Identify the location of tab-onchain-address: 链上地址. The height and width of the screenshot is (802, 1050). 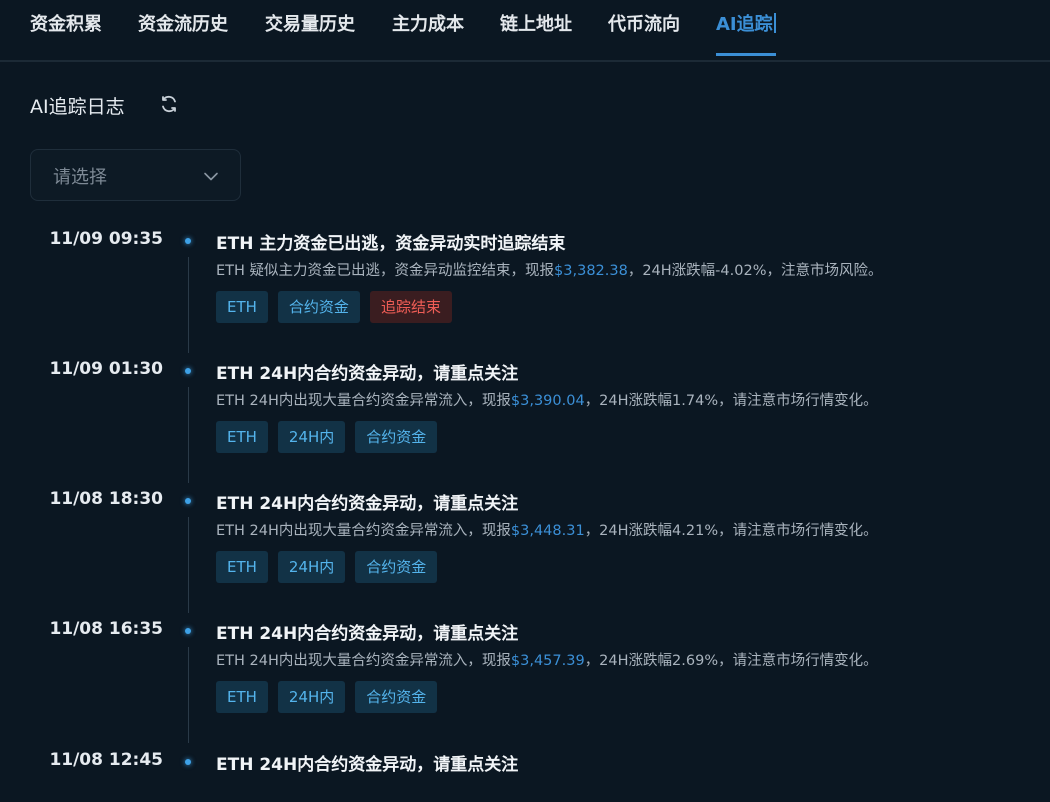
(536, 34).